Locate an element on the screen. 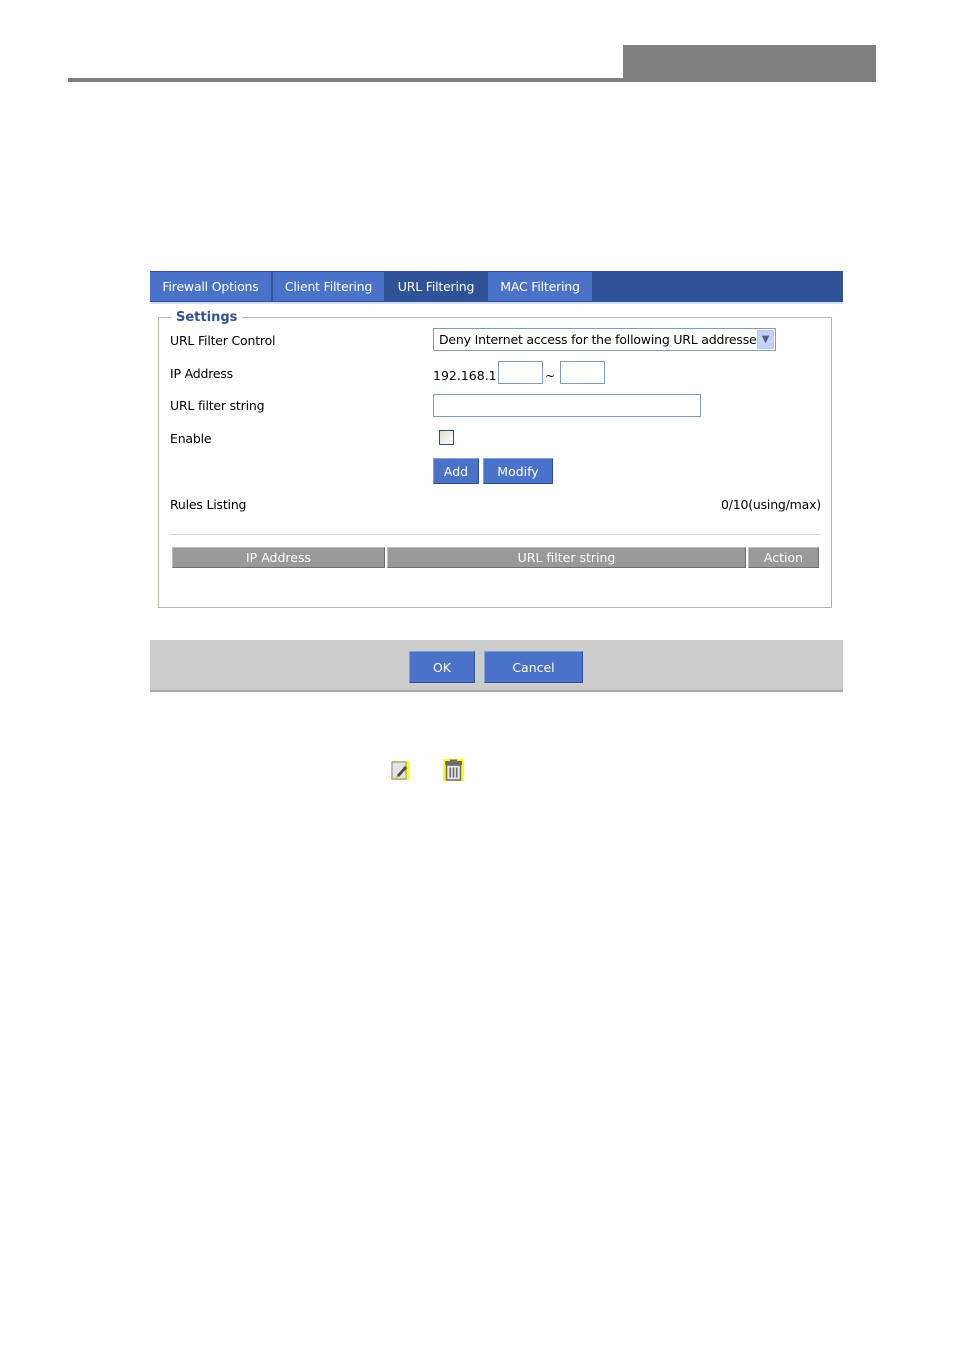 The height and width of the screenshot is (1350, 954). column-header-url-filter-string: URL filter string is located at coordinates (566, 557).